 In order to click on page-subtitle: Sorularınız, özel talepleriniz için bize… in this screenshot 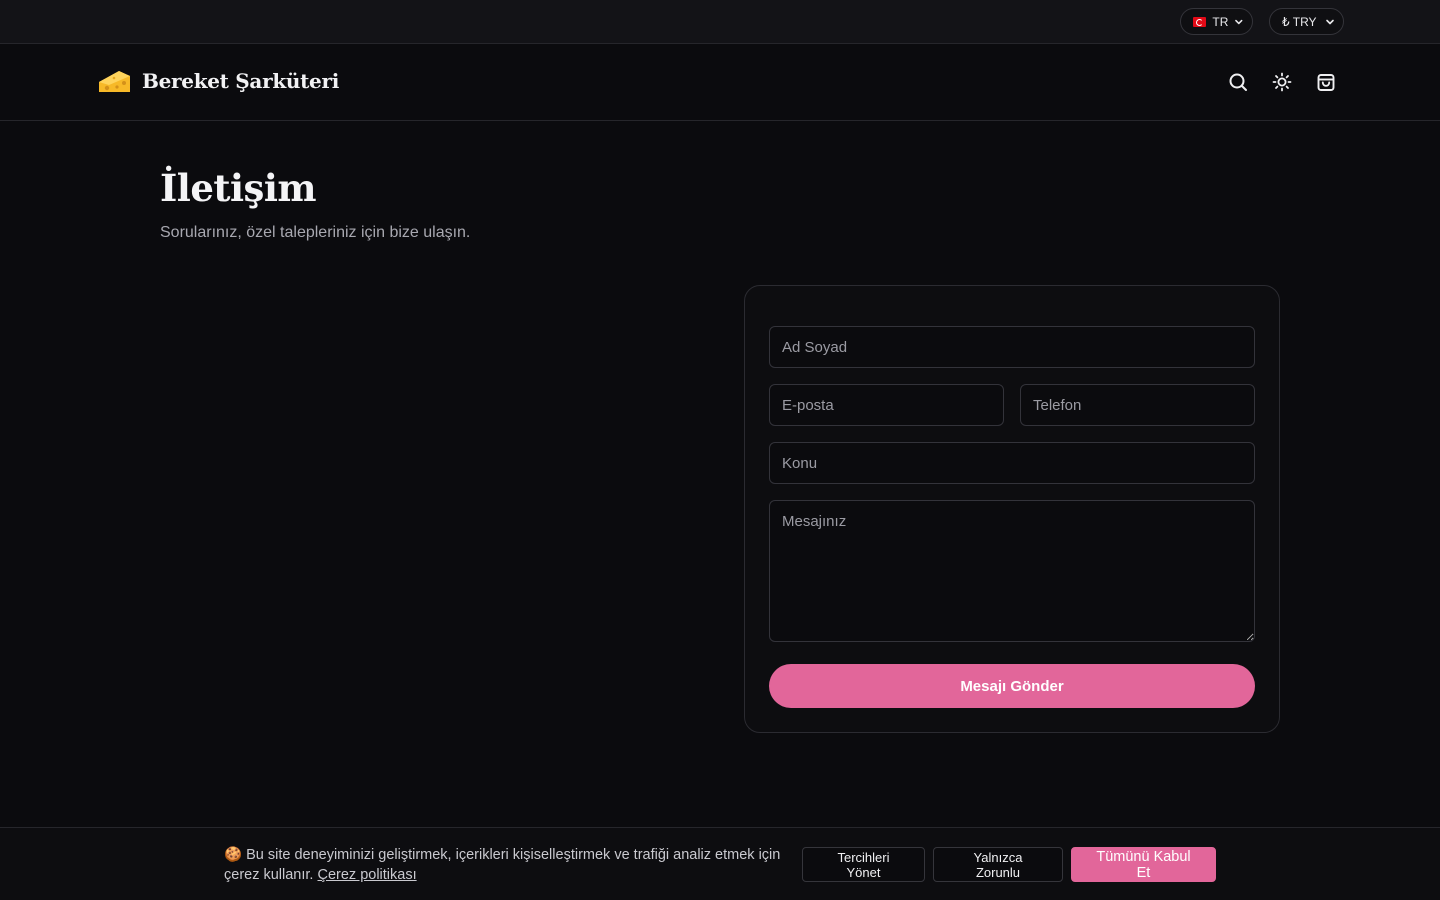, I will do `click(315, 232)`.